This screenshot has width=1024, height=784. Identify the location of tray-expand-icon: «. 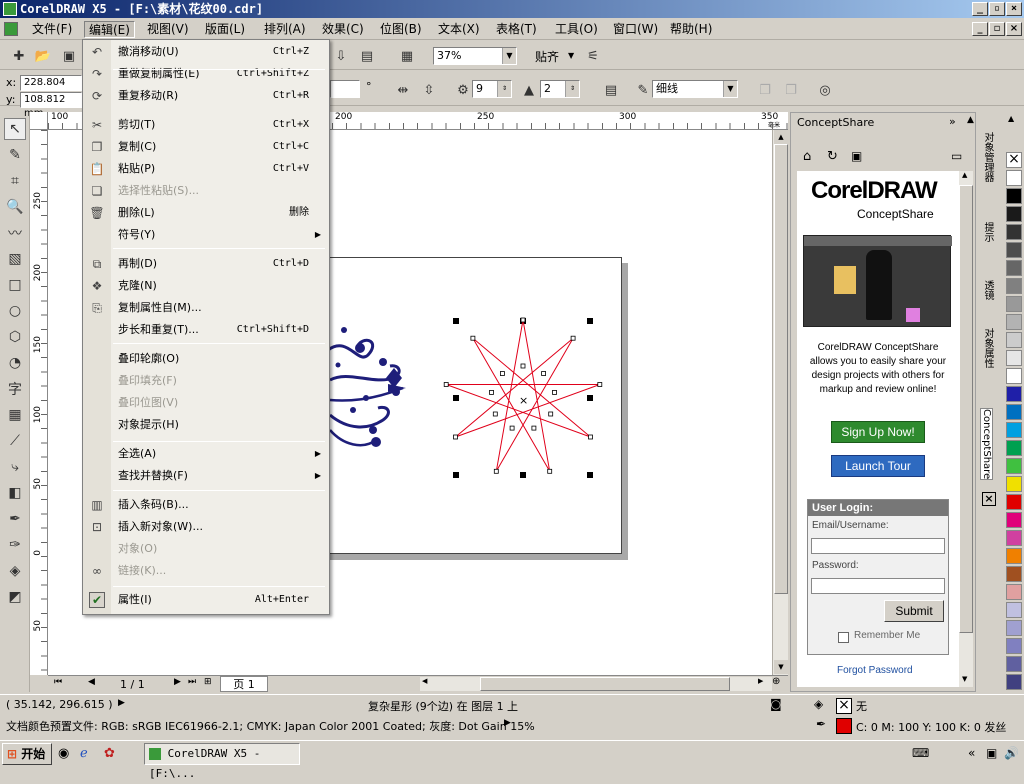
(971, 753).